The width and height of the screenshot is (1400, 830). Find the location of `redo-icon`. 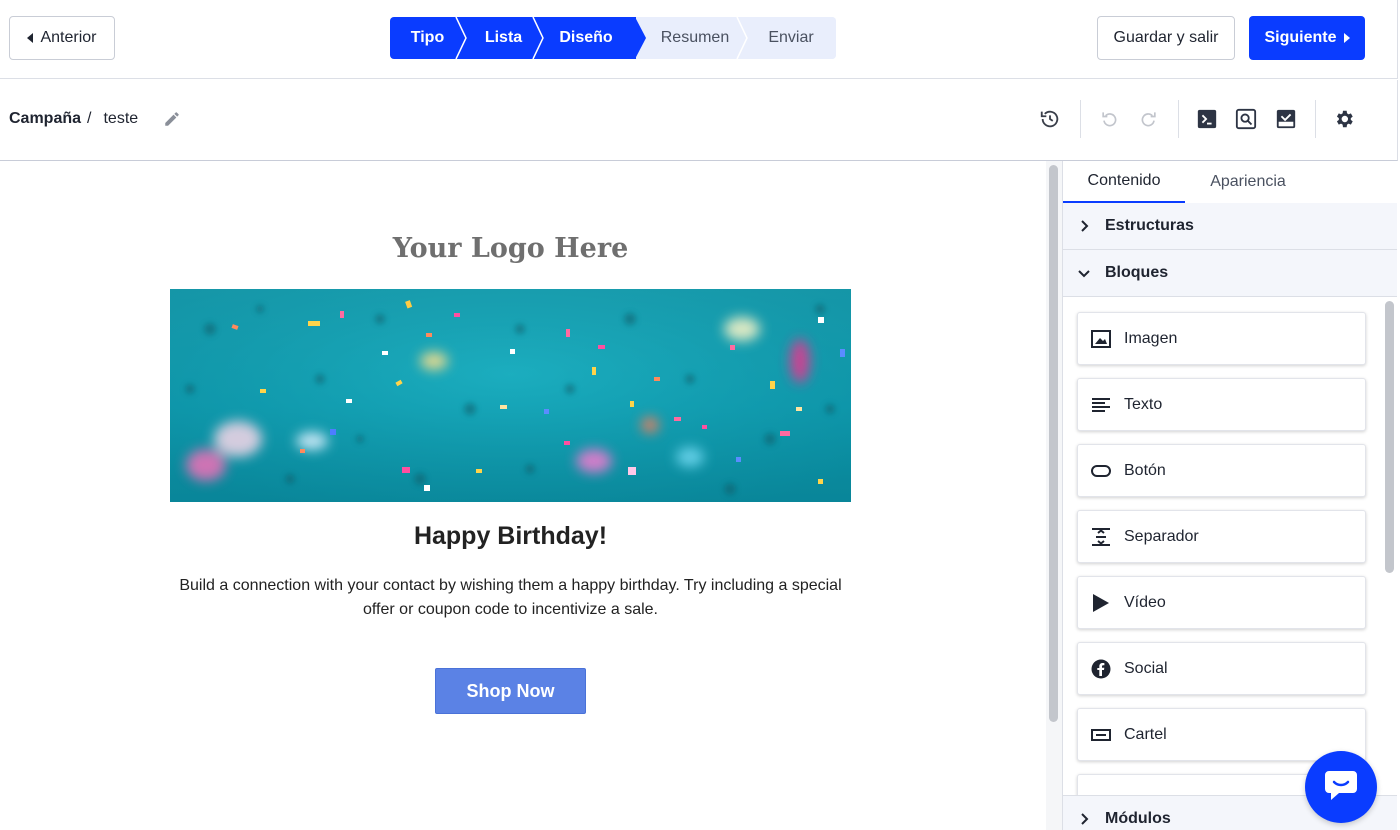

redo-icon is located at coordinates (1149, 119).